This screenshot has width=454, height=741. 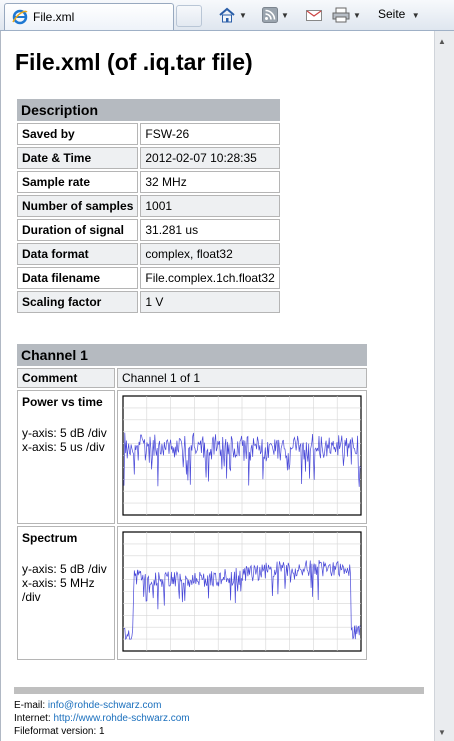 I want to click on table-row: Comment Channel 1 of 1, so click(x=192, y=378).